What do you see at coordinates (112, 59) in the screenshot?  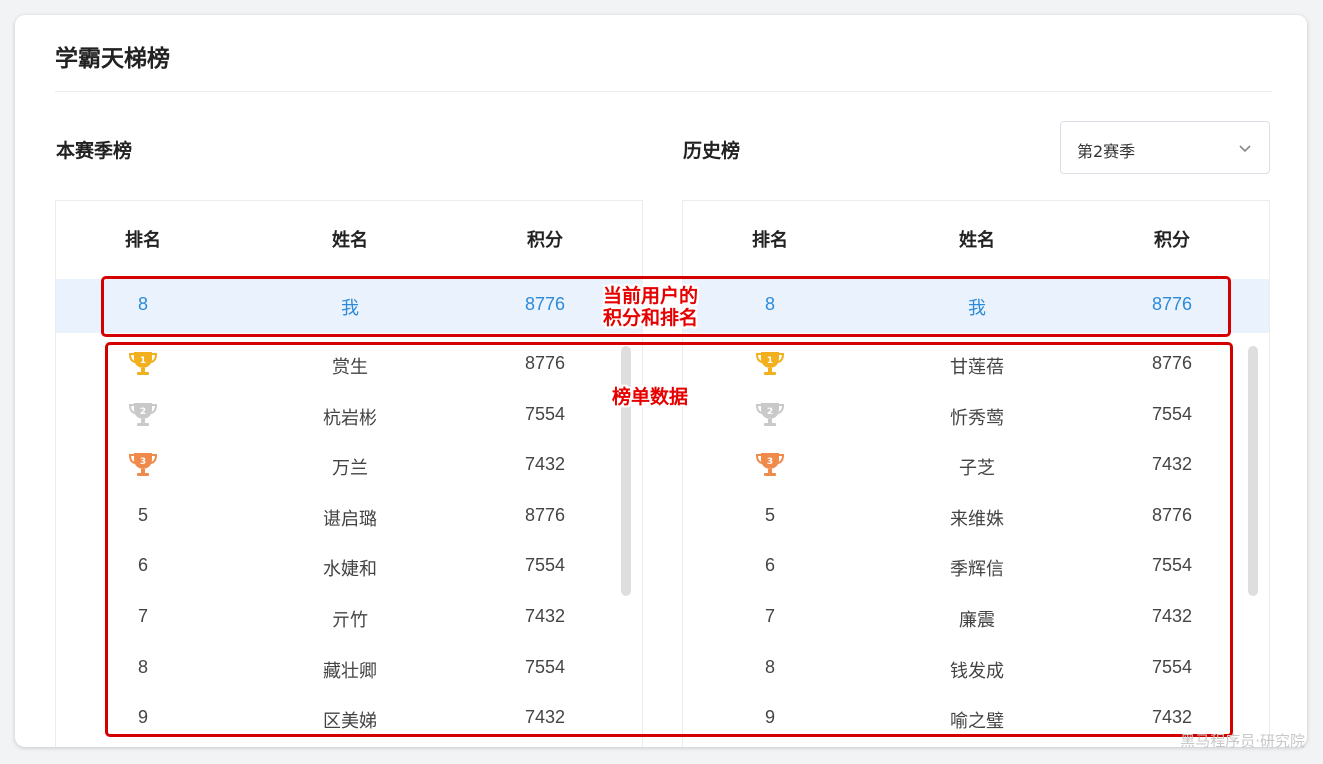 I see `page-title: 学霸天梯榜` at bounding box center [112, 59].